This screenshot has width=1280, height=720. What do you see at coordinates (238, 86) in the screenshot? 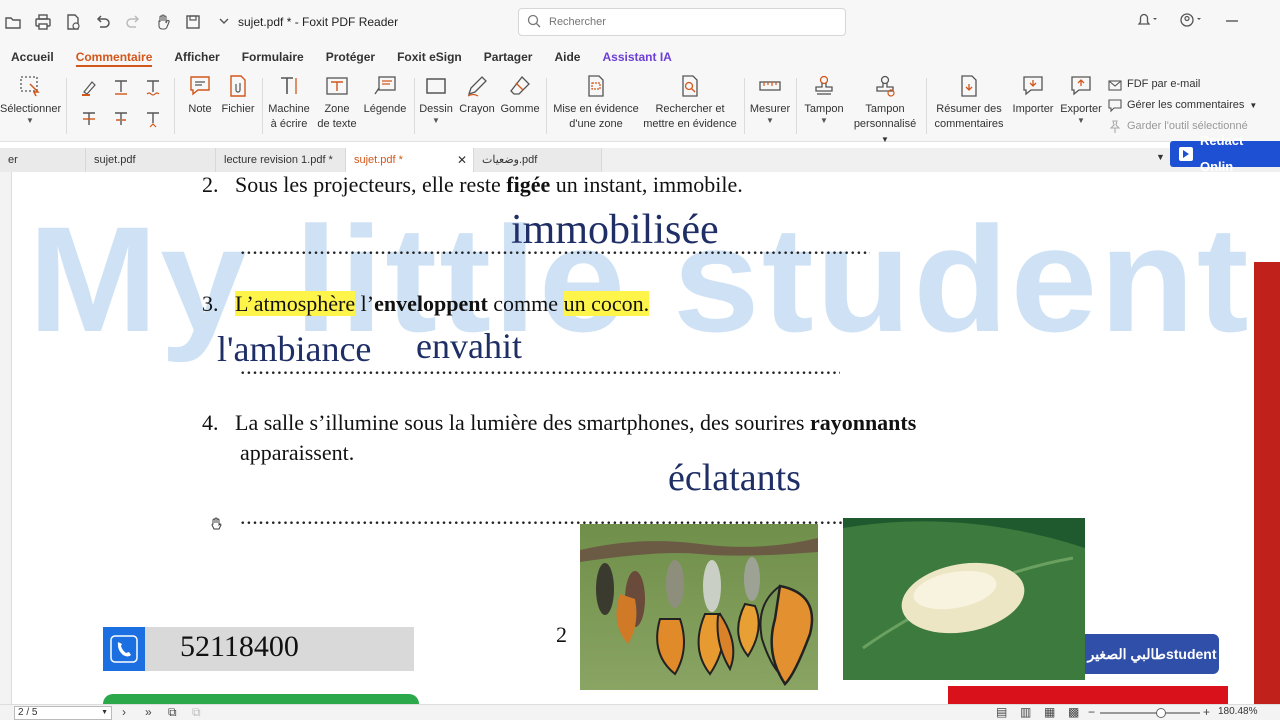
I see `file-attachment-icon` at bounding box center [238, 86].